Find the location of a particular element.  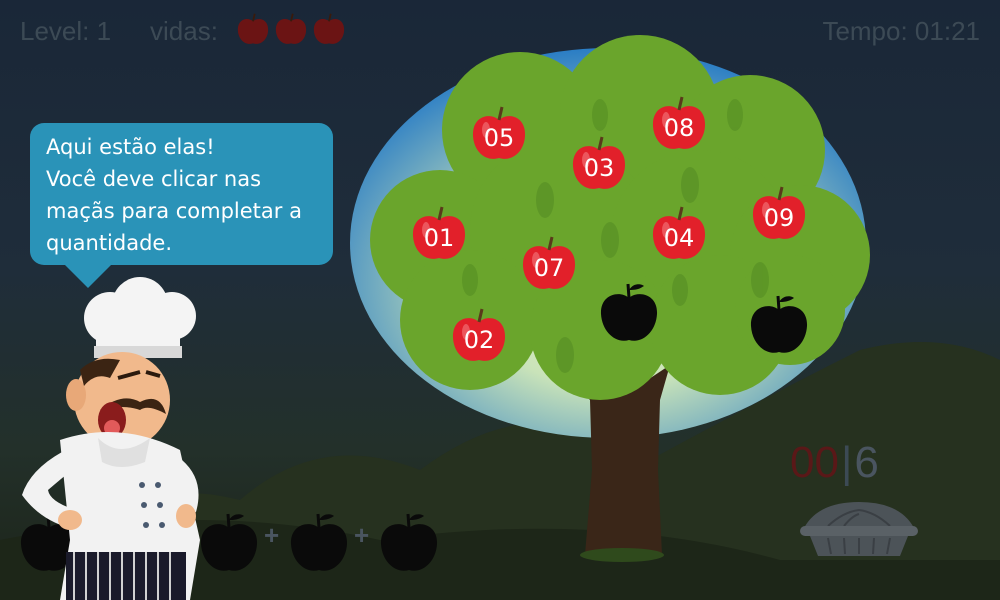

tree-apple-03: 03 is located at coordinates (599, 165).